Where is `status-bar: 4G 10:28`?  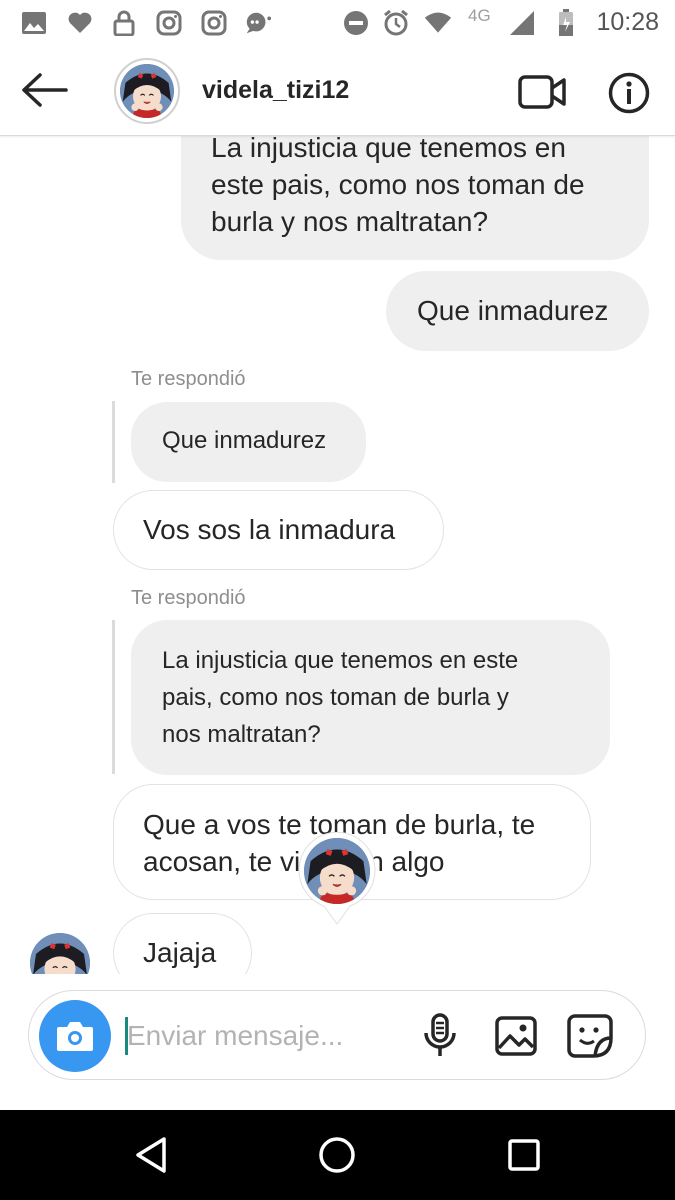 status-bar: 4G 10:28 is located at coordinates (337, 23).